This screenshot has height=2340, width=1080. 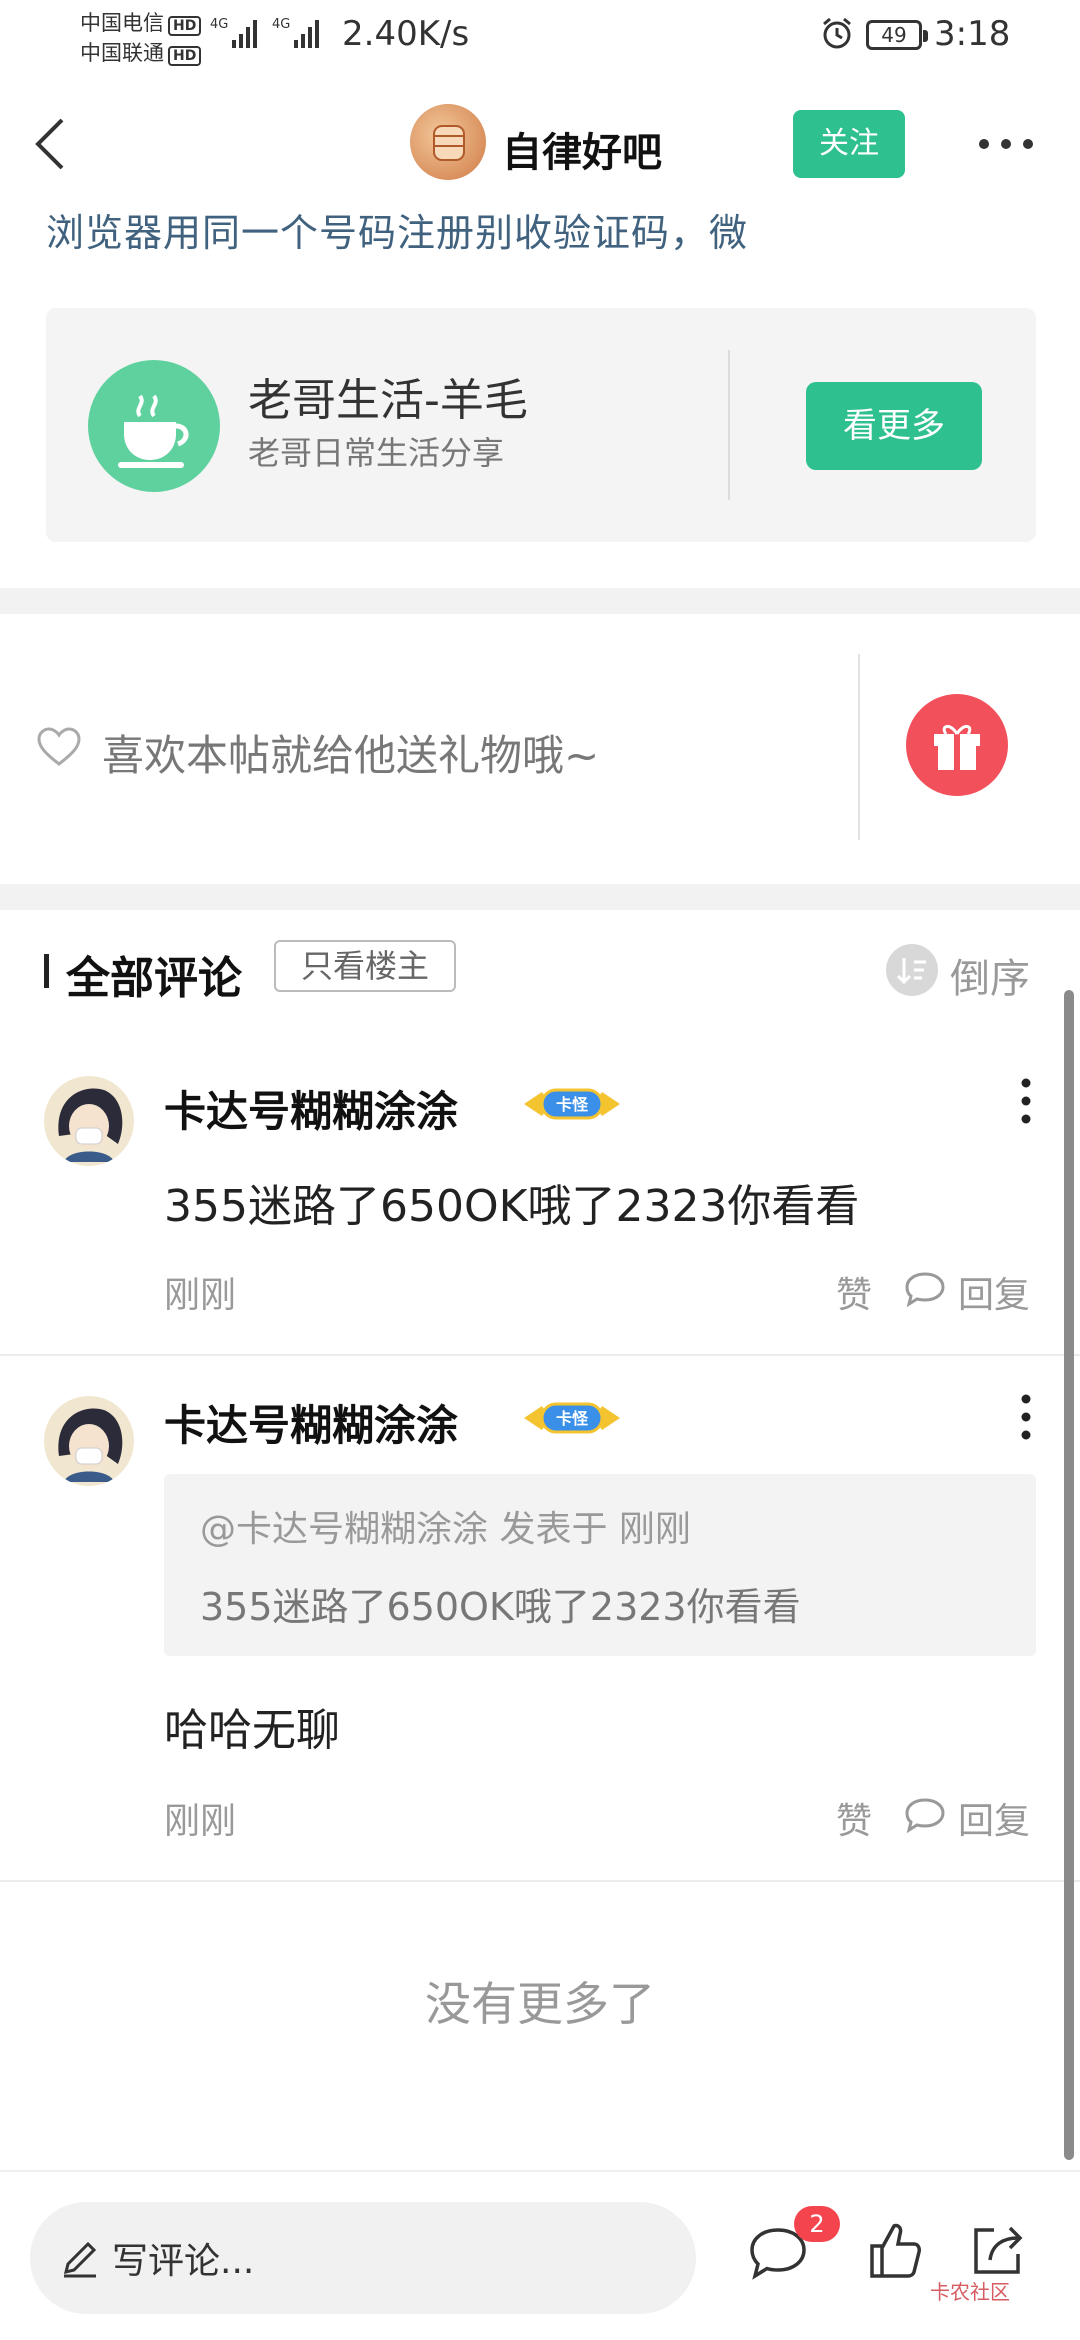 What do you see at coordinates (894, 426) in the screenshot?
I see `view-more-button: 看更多` at bounding box center [894, 426].